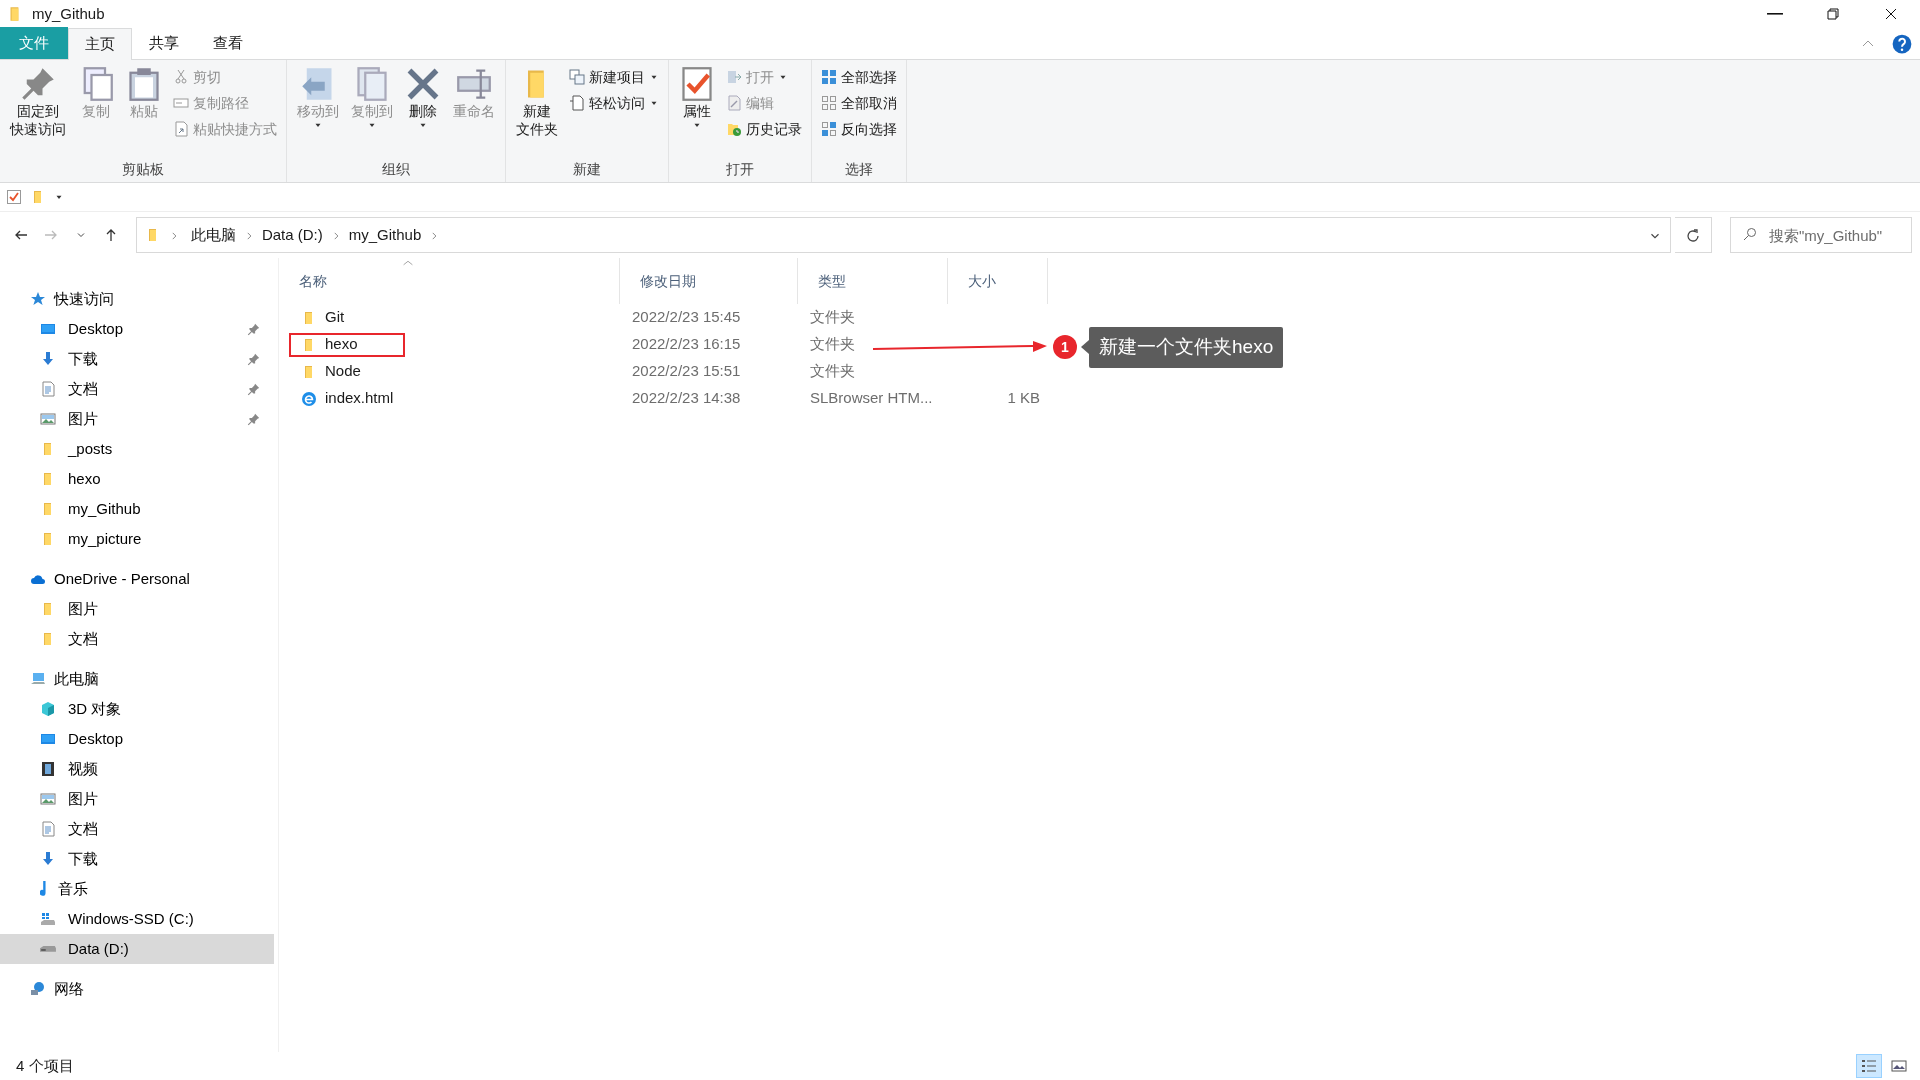  What do you see at coordinates (903, 235) in the screenshot?
I see `address-bar: 此电脑 Data (D:) my_Github` at bounding box center [903, 235].